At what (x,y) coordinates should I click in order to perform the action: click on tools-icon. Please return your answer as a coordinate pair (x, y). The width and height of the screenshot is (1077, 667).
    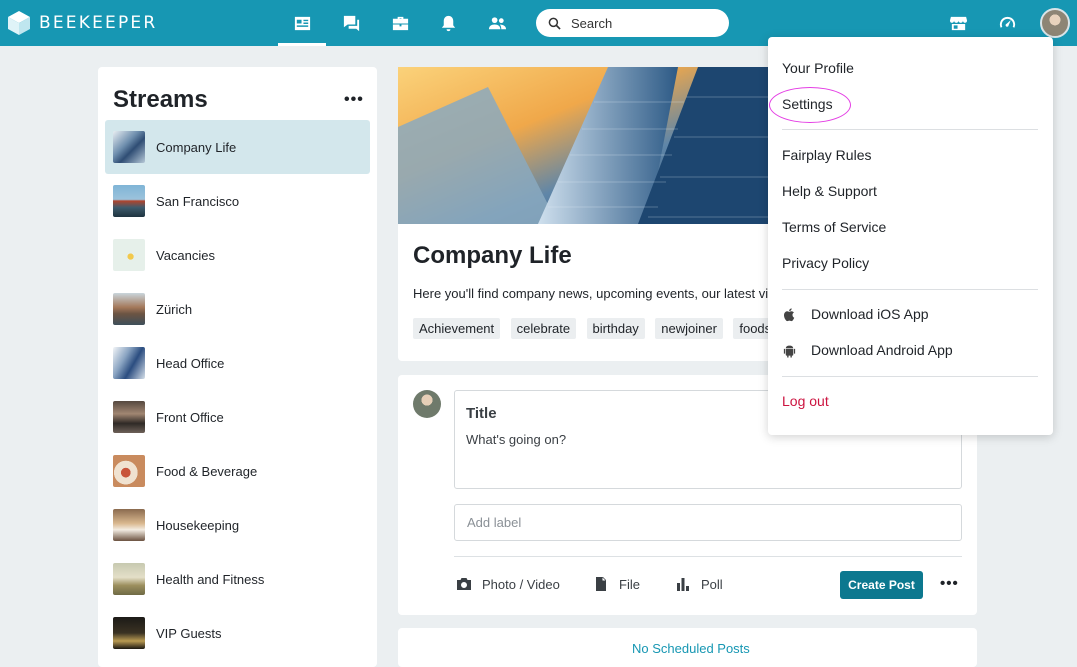
    Looking at the image, I should click on (400, 23).